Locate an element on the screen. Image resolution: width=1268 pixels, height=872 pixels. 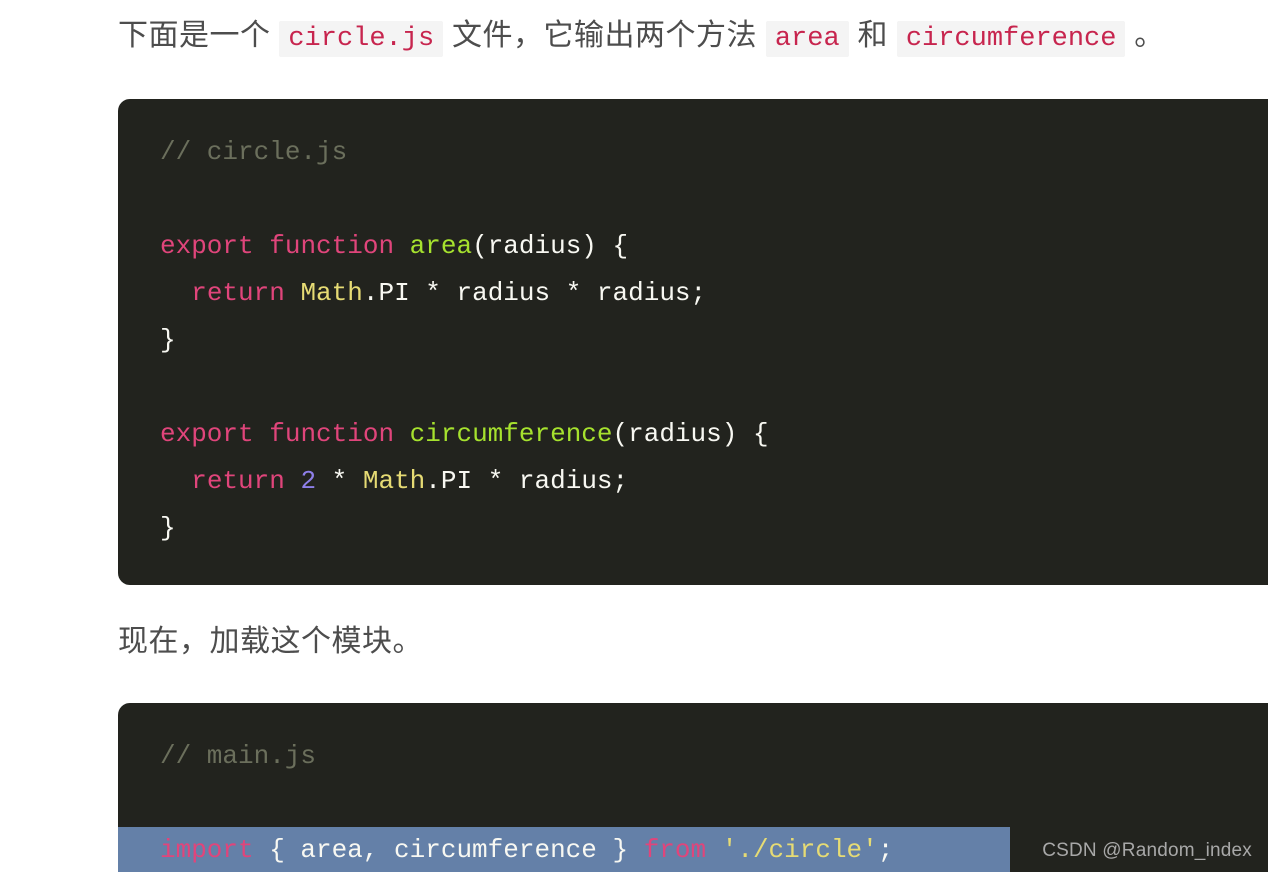
code-token-number: 2 is located at coordinates (308, 481).